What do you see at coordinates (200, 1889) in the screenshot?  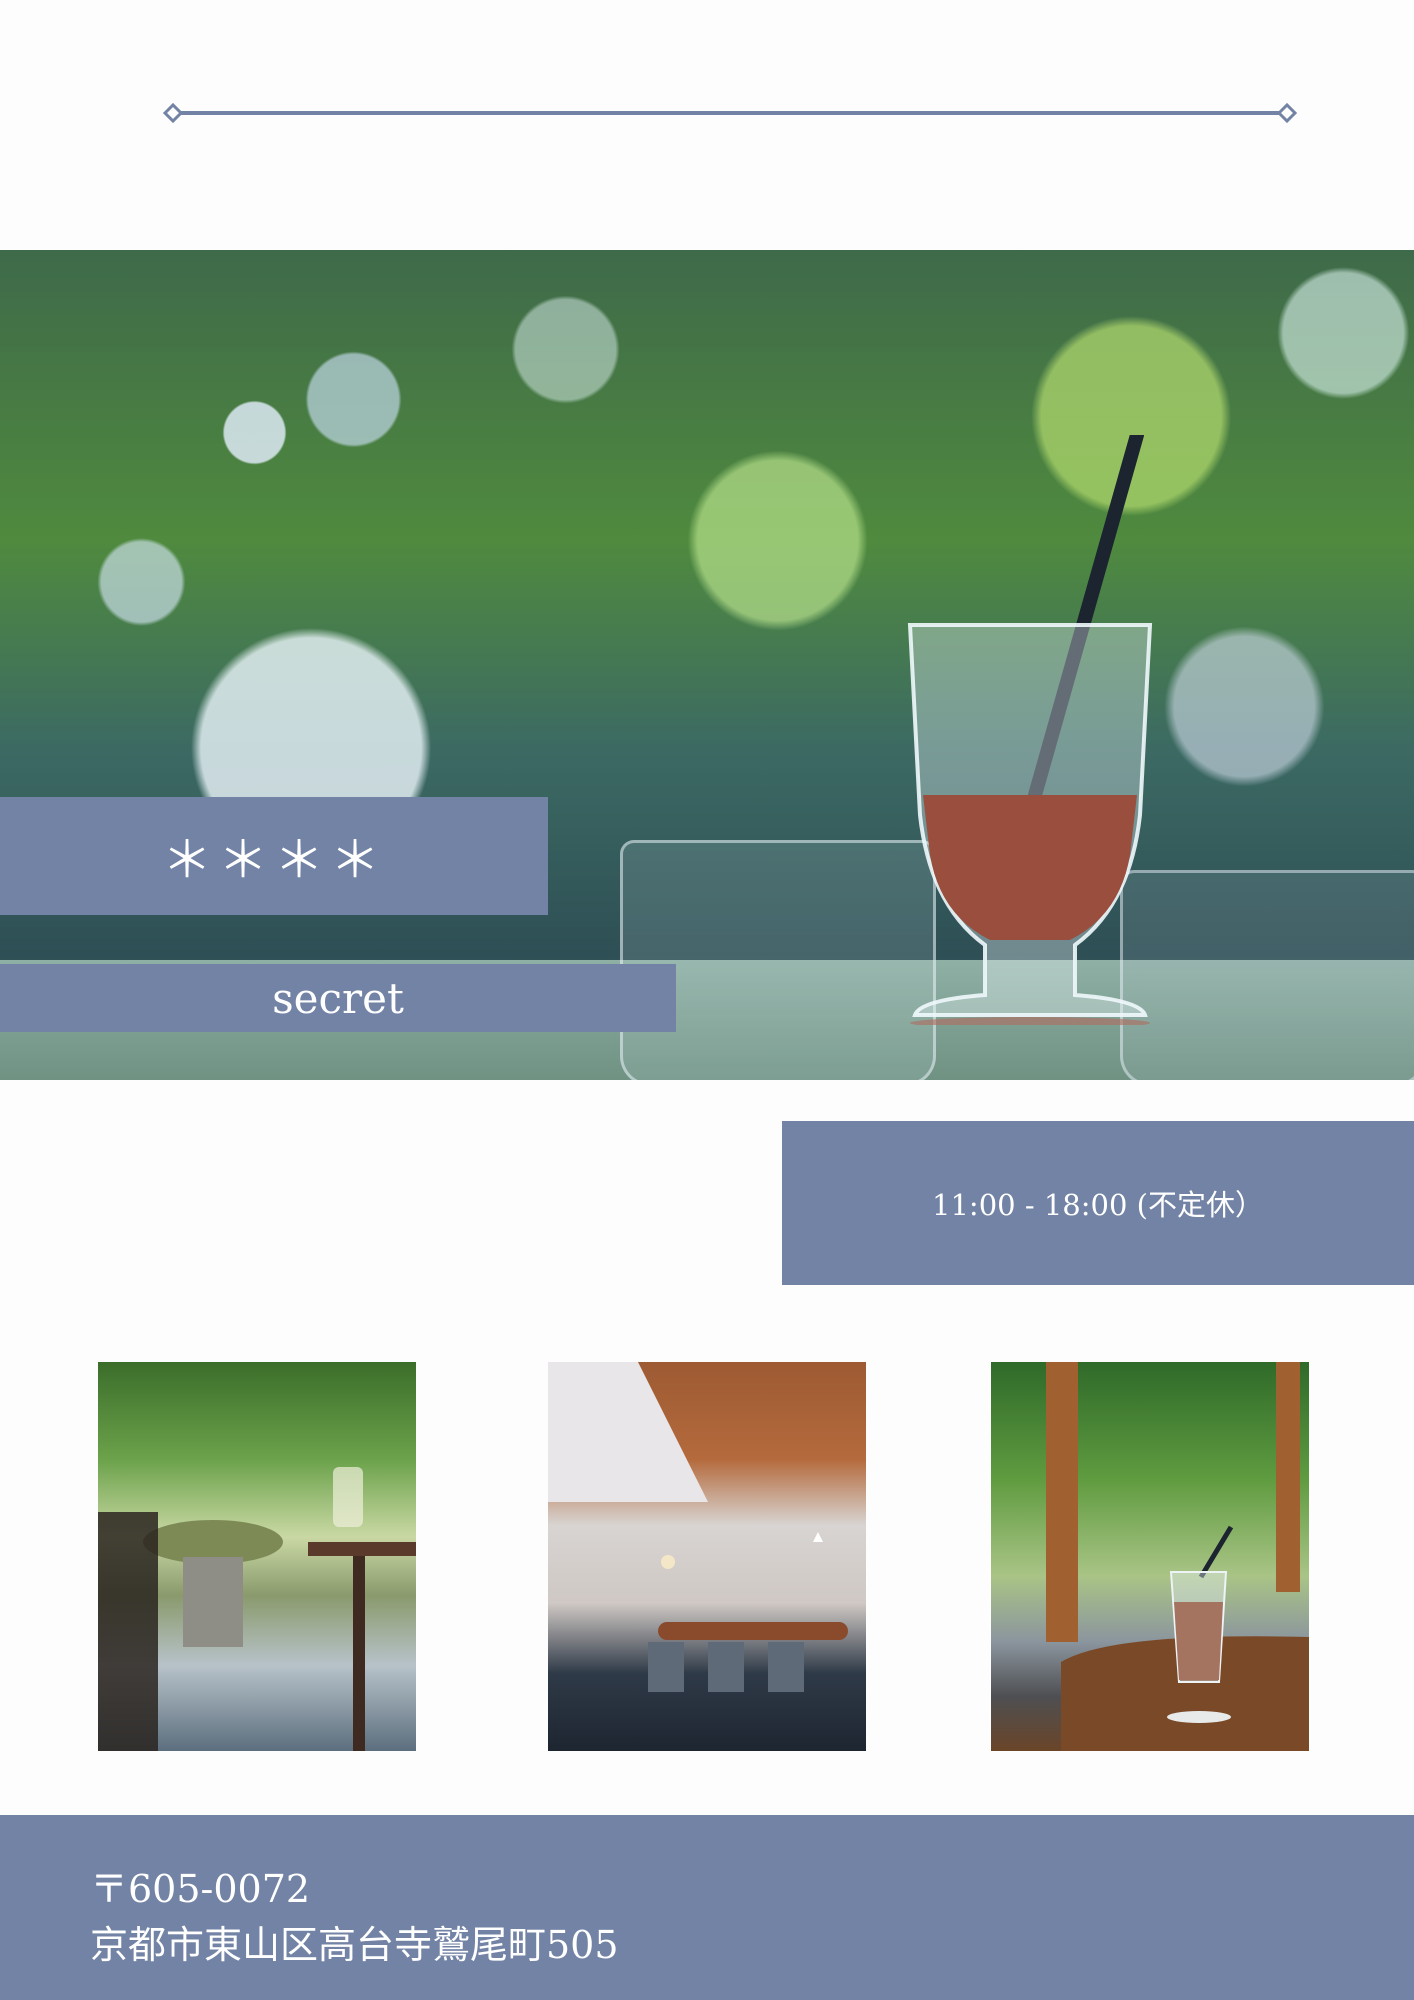 I see `postal-code: 〒605-0072` at bounding box center [200, 1889].